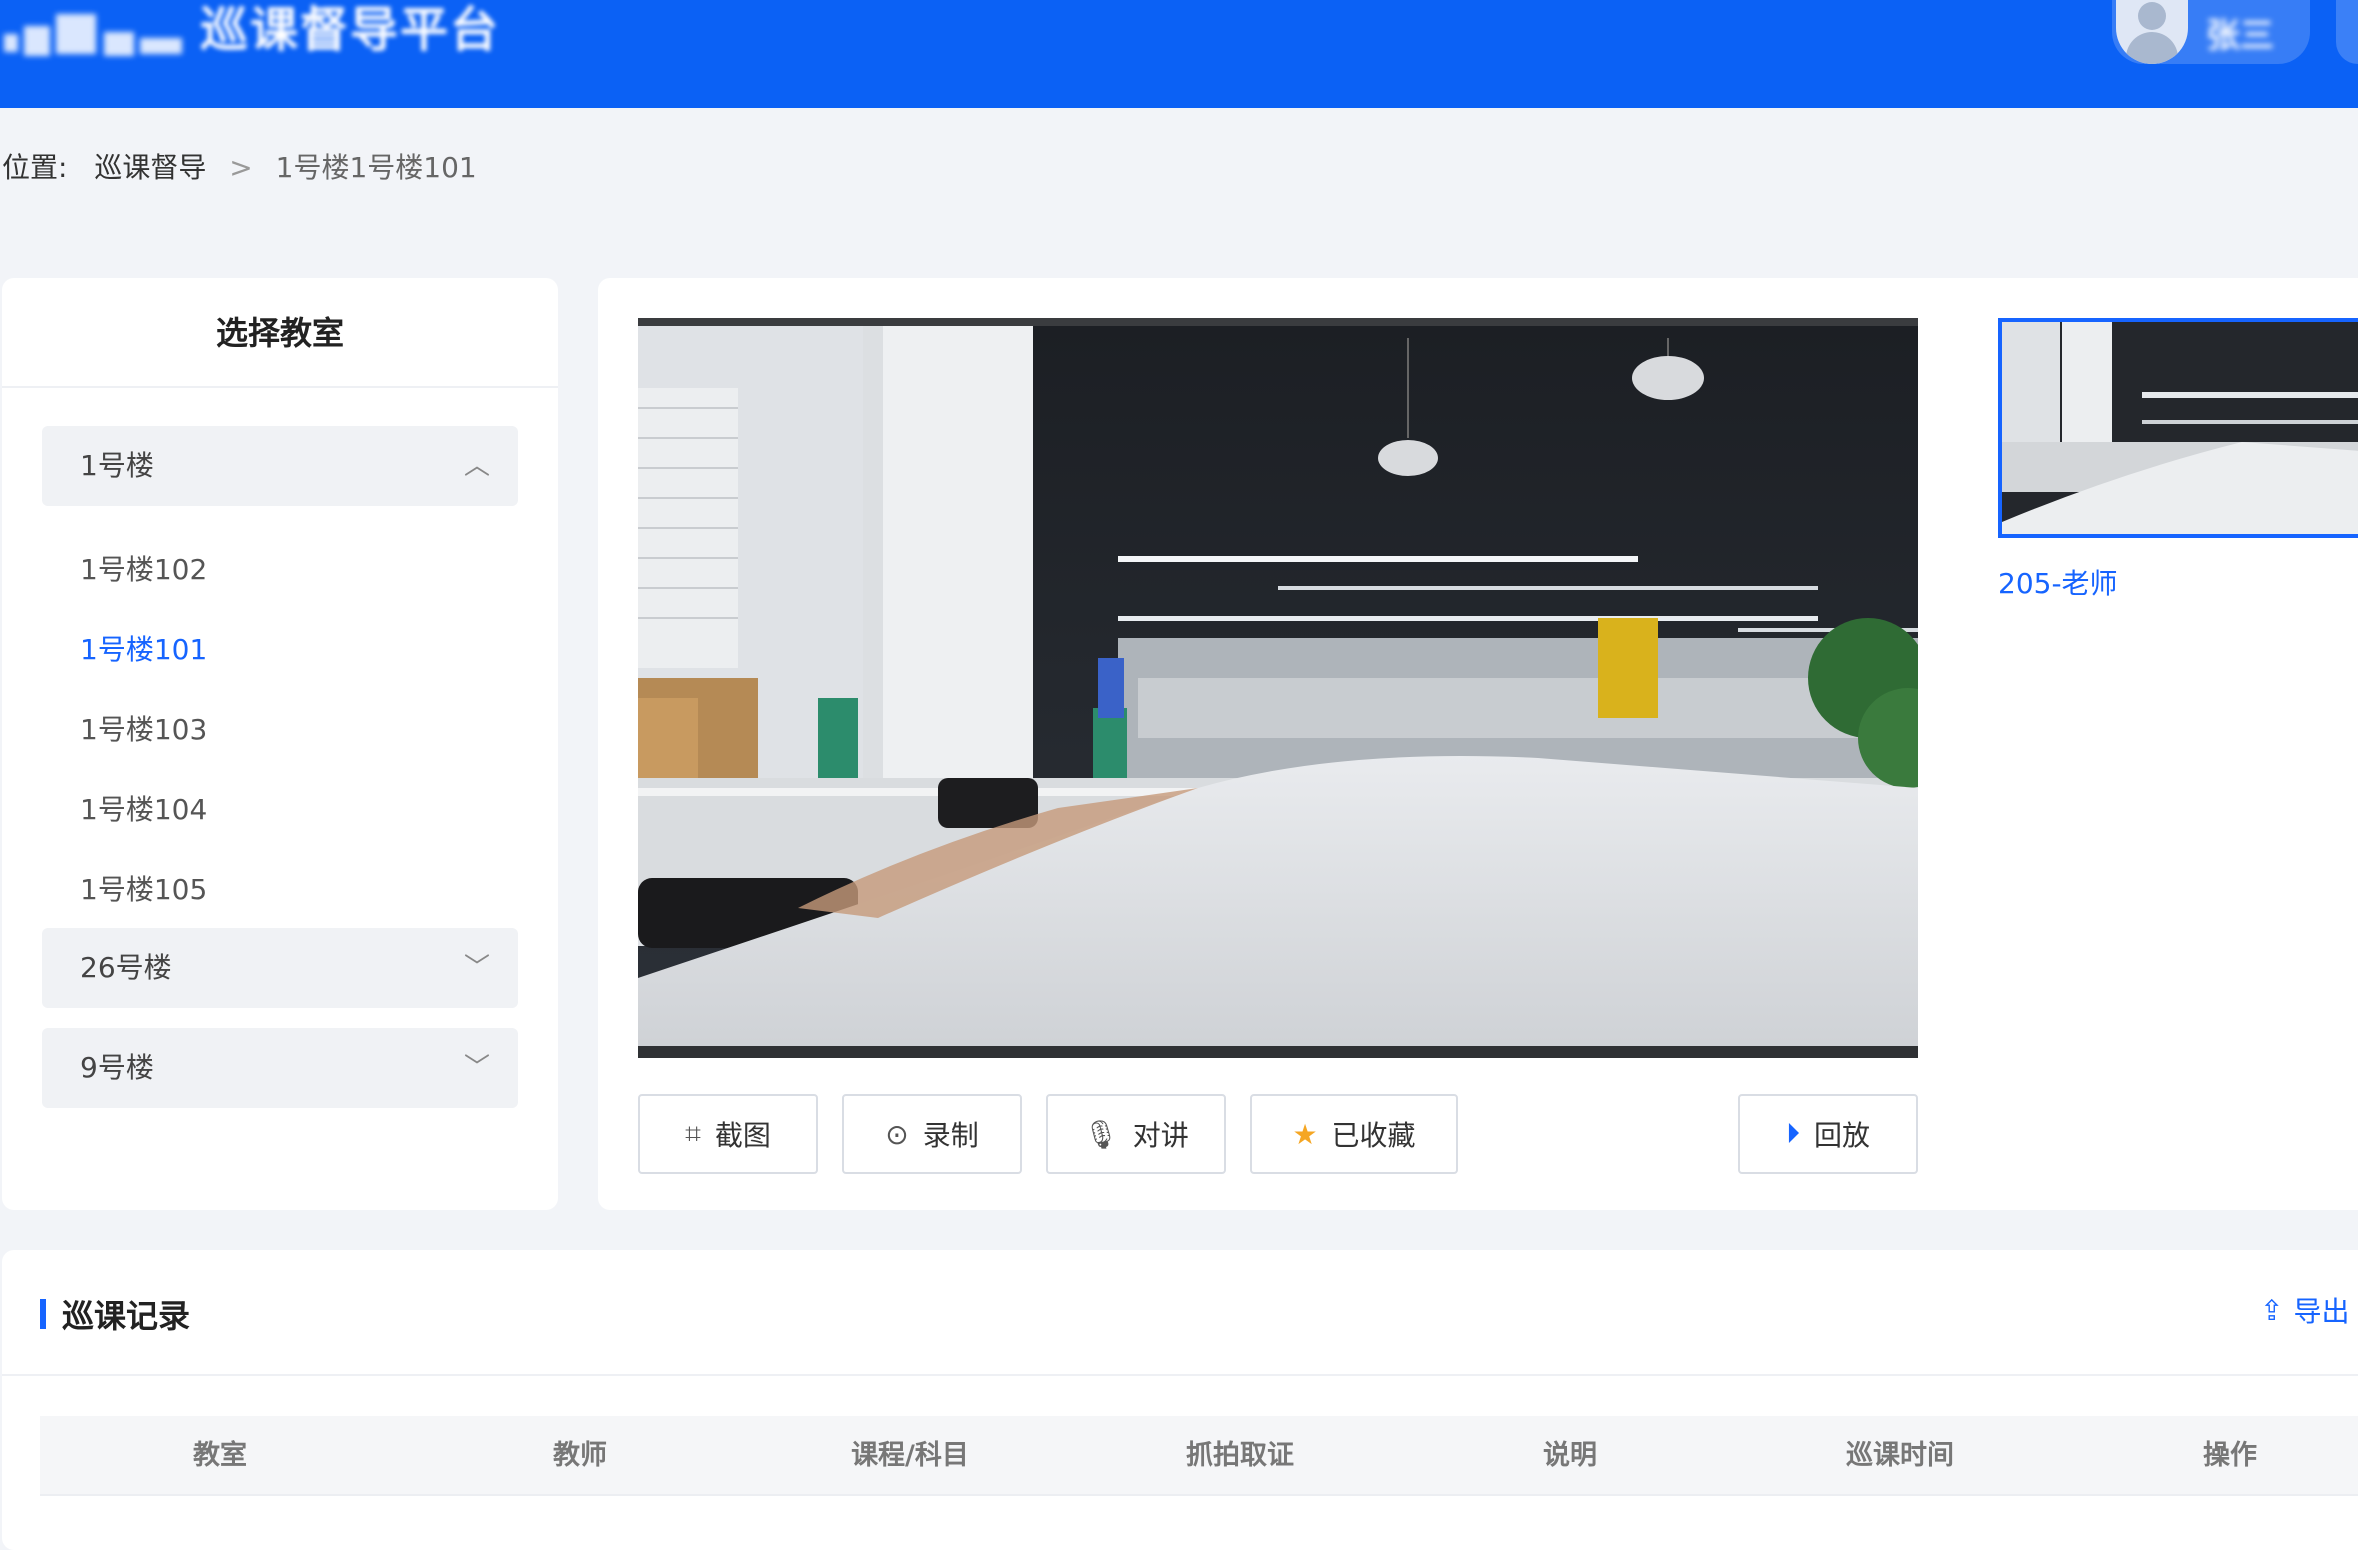 The image size is (2358, 1550). I want to click on thumbnail-camera-feed, so click(2180, 428).